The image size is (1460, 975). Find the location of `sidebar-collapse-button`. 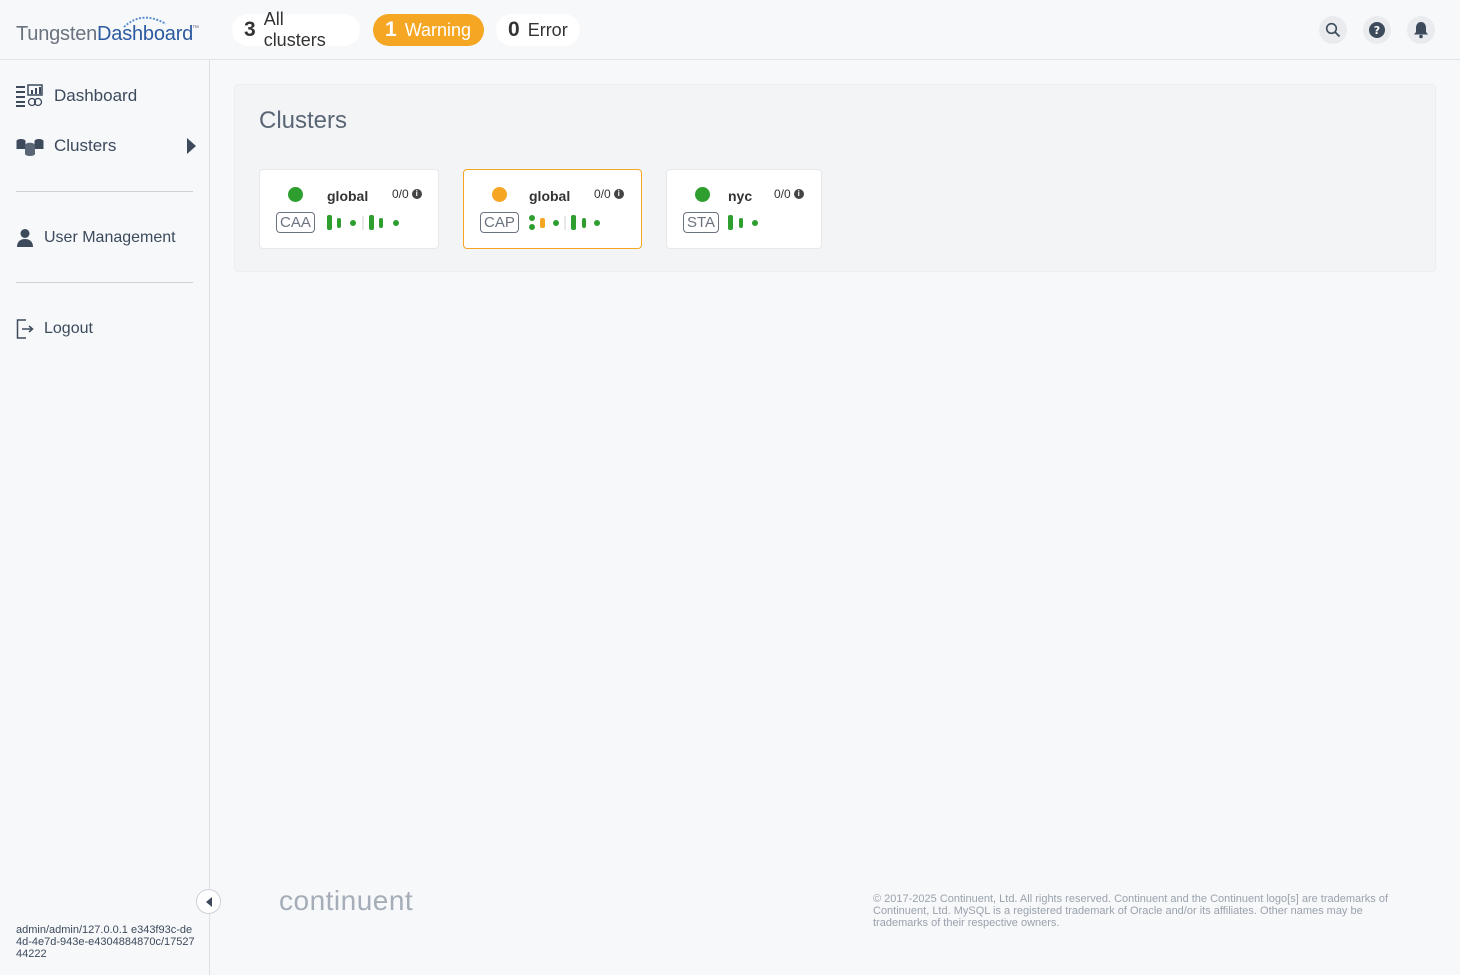

sidebar-collapse-button is located at coordinates (208, 901).